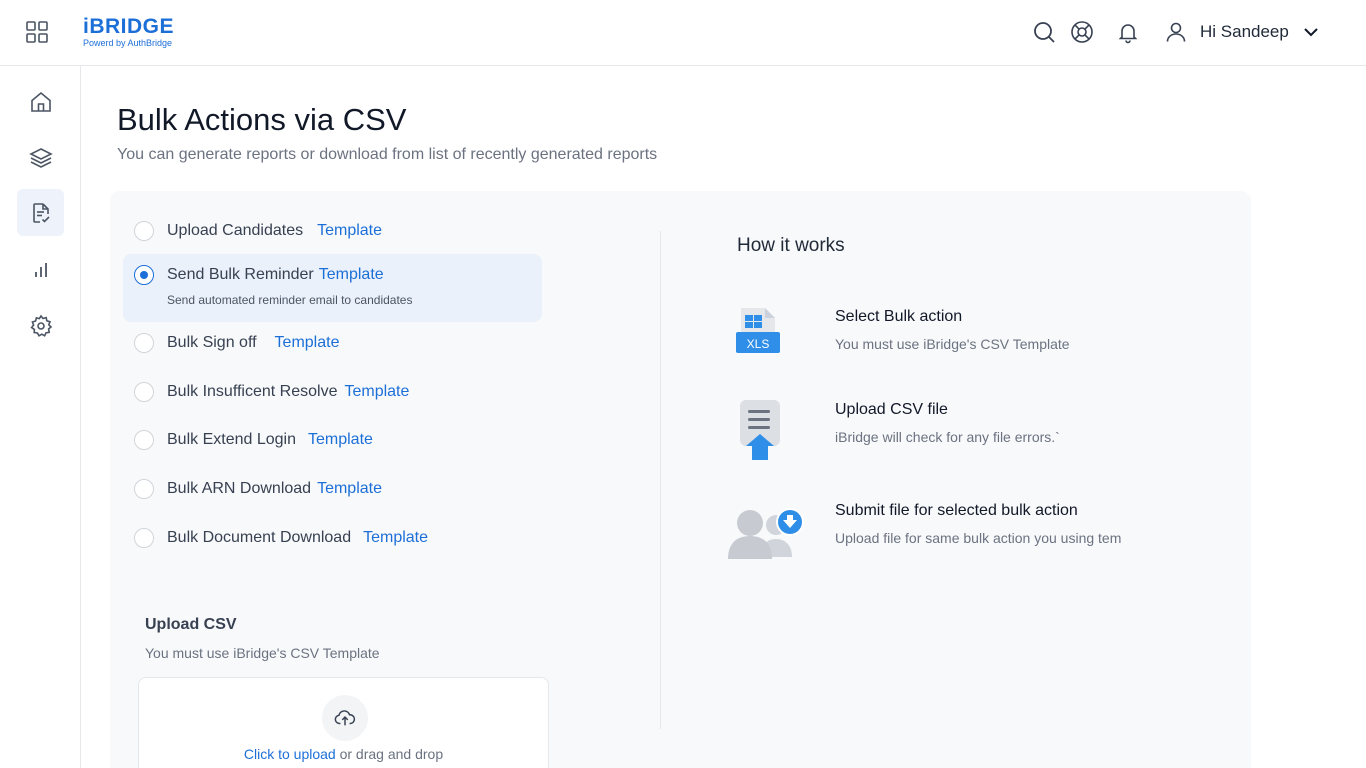 This screenshot has height=768, width=1366. I want to click on page-title: Bulk Actions via CSV, so click(262, 119).